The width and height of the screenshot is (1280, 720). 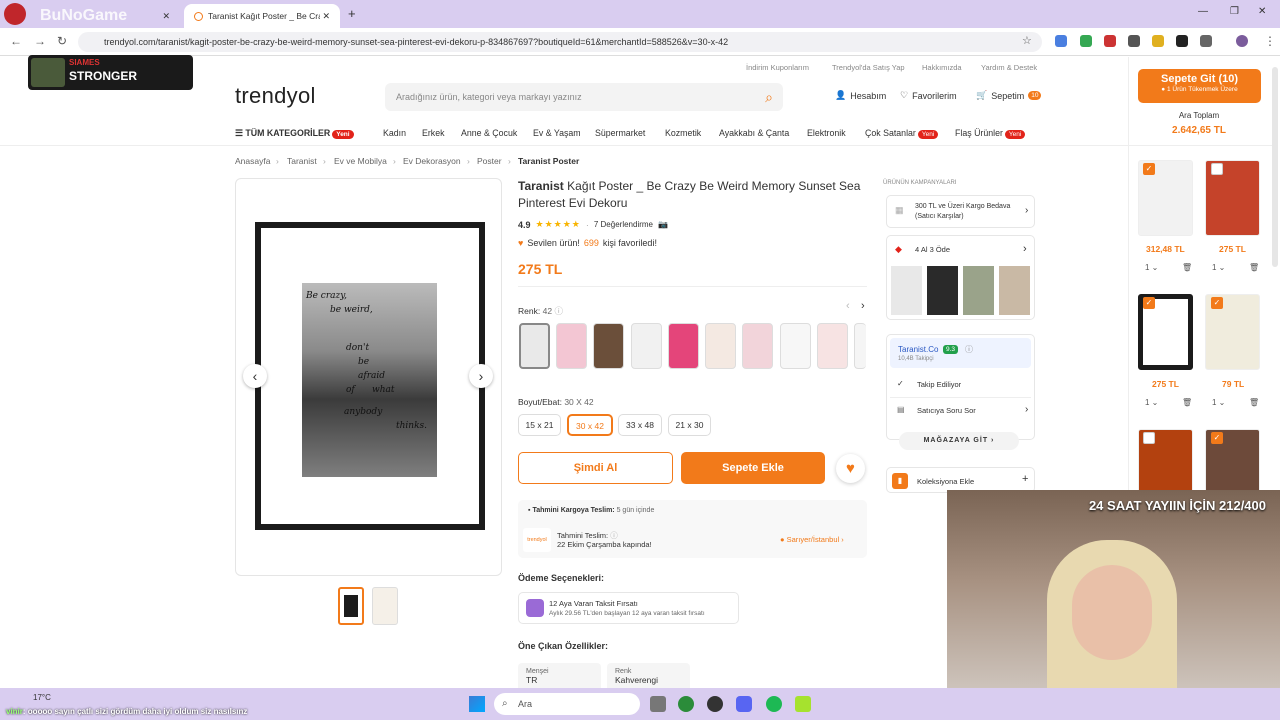 I want to click on category-link: Flaş Ürünler Yeni, so click(x=990, y=133).